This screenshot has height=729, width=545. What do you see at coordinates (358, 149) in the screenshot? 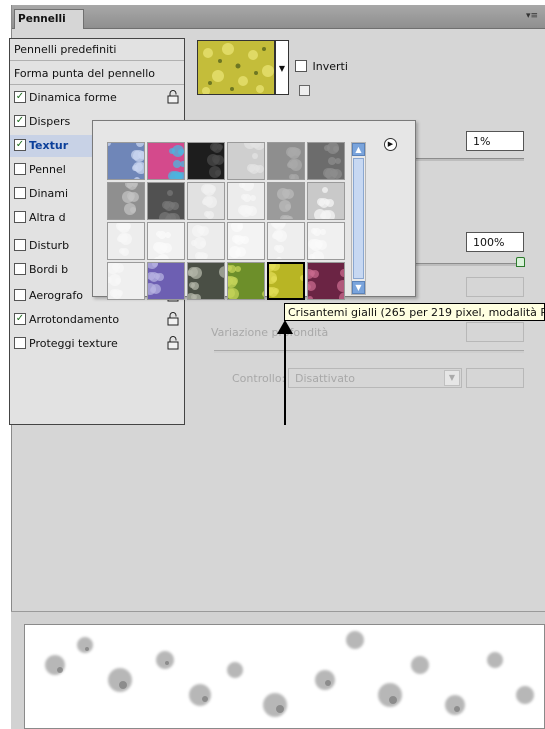
I see `scroll-up-icon: ▲` at bounding box center [358, 149].